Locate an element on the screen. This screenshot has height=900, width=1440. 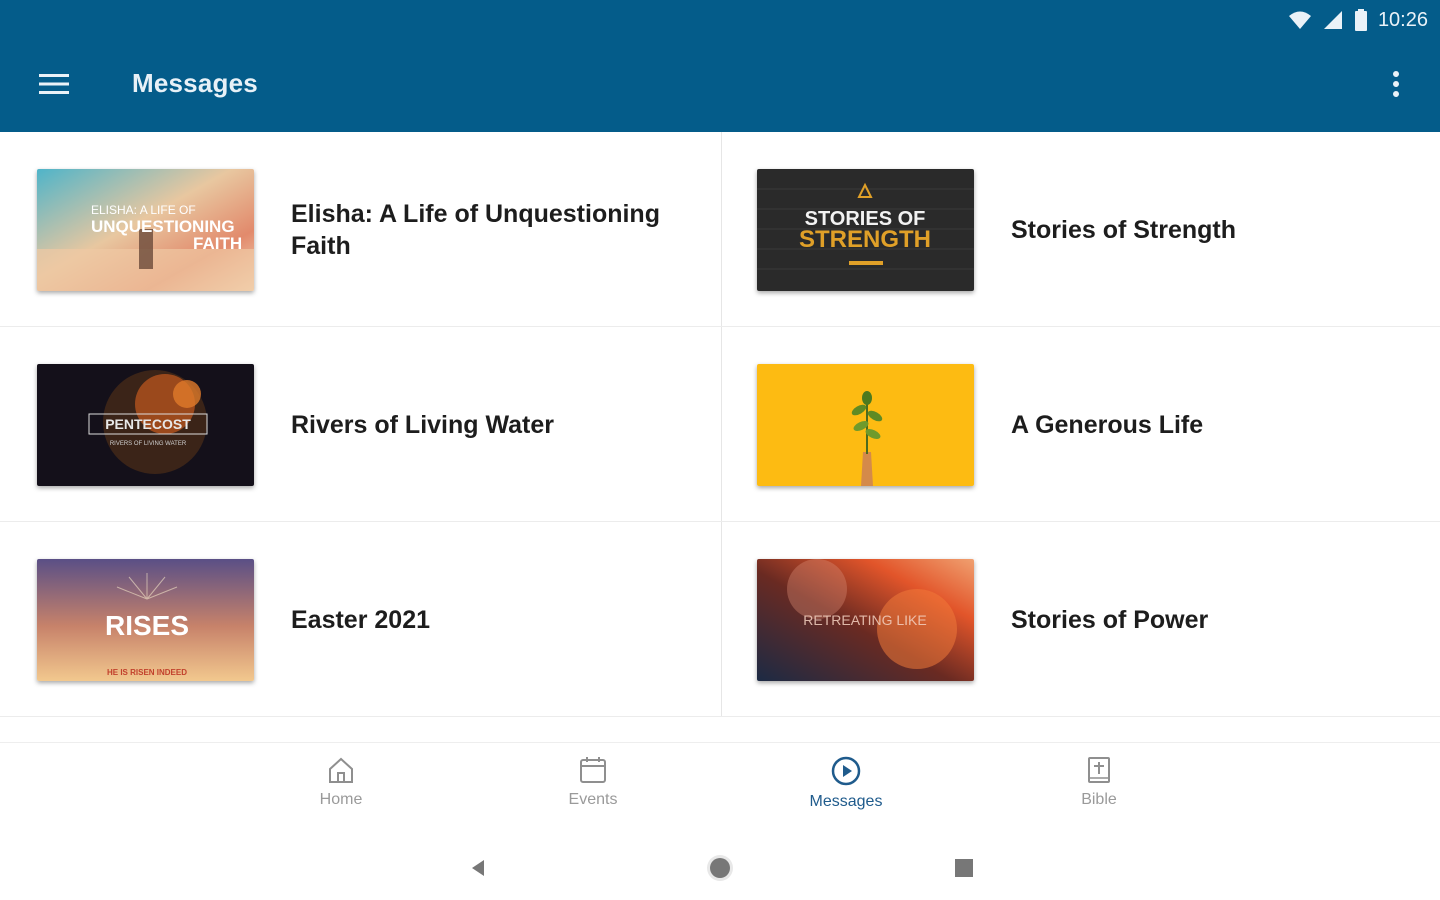
thumb-text-line: HE IS RISEN INDEED is located at coordinates (147, 672).